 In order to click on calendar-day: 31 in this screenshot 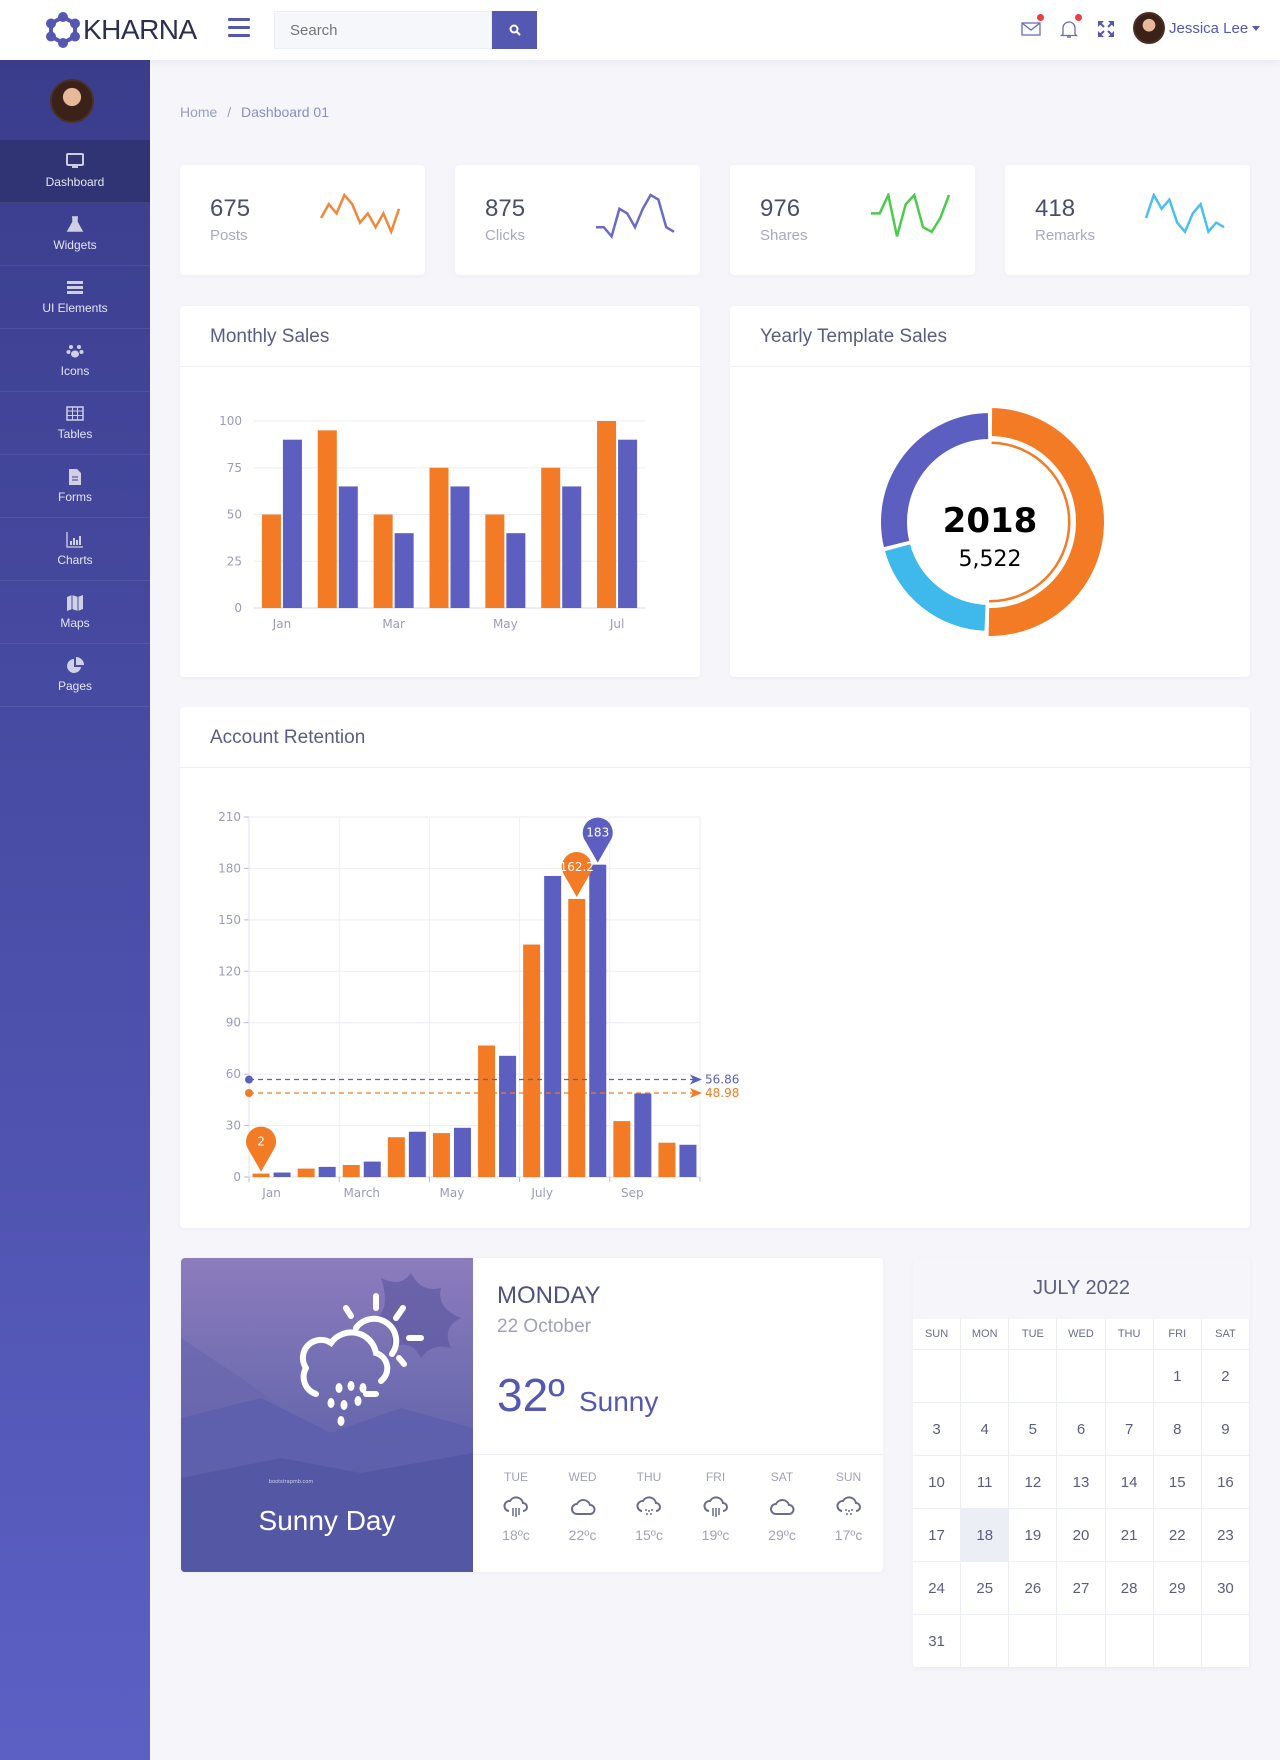, I will do `click(937, 1641)`.